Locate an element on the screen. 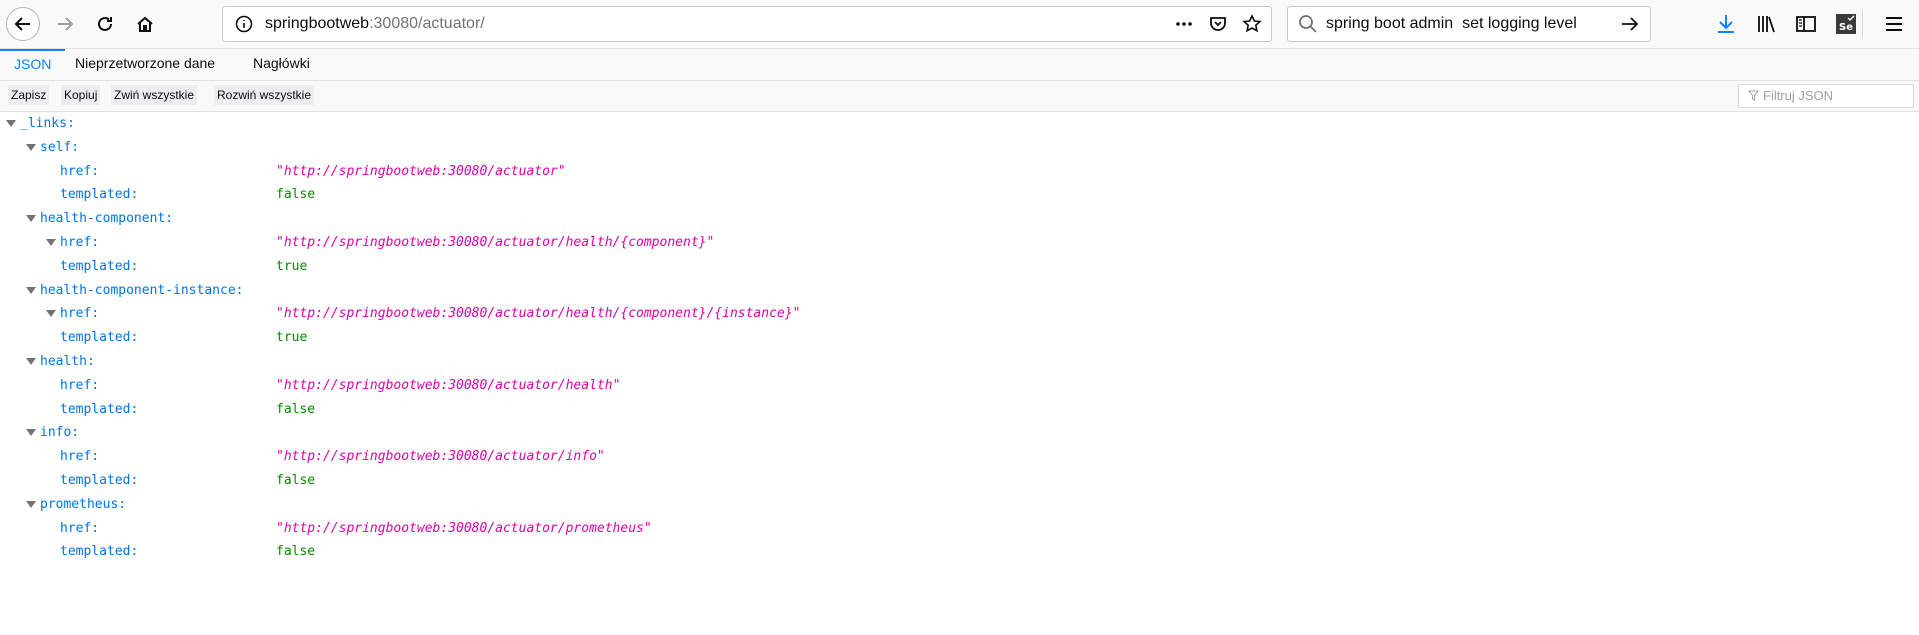 The width and height of the screenshot is (1919, 635). reload-button is located at coordinates (105, 24).